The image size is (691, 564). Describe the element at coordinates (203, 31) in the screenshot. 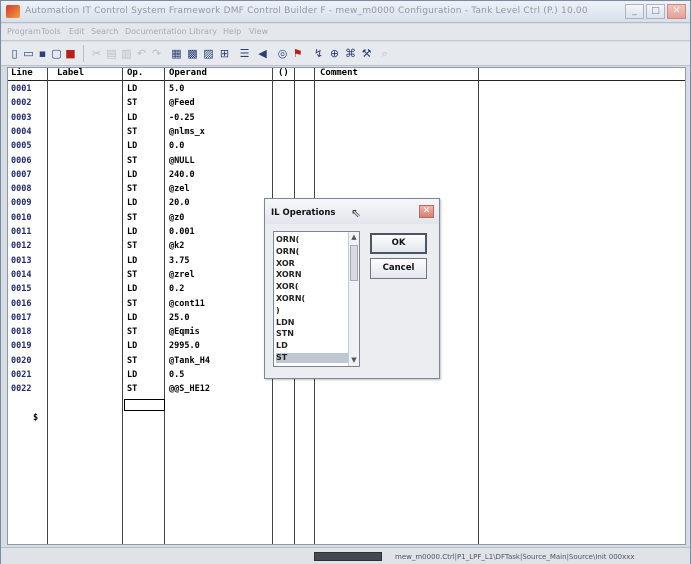

I see `menu-library: Library` at that location.